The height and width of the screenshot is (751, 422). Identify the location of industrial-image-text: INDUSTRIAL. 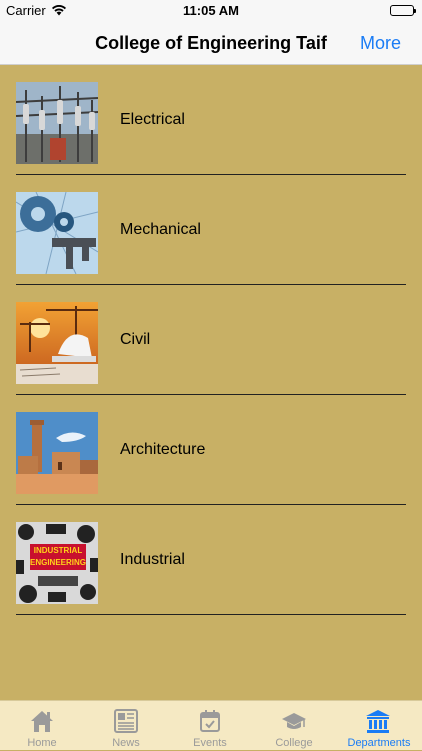
(58, 550).